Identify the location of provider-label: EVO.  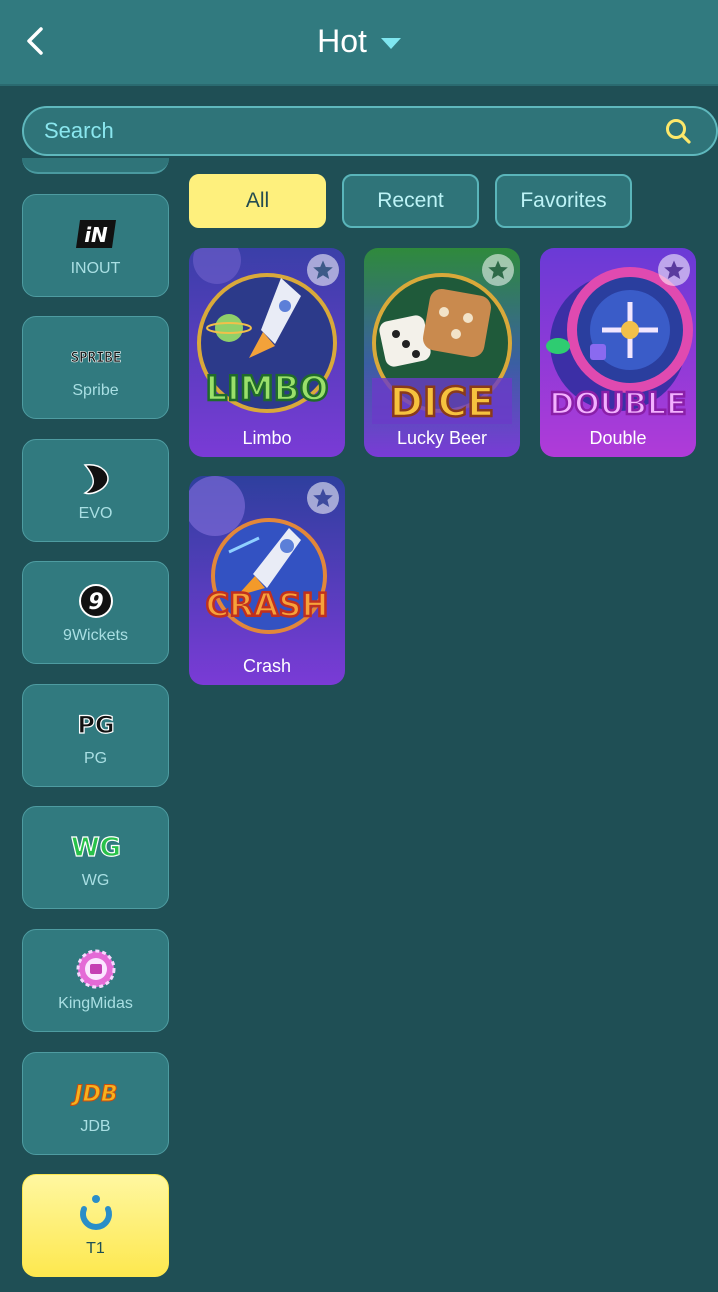
(95, 513).